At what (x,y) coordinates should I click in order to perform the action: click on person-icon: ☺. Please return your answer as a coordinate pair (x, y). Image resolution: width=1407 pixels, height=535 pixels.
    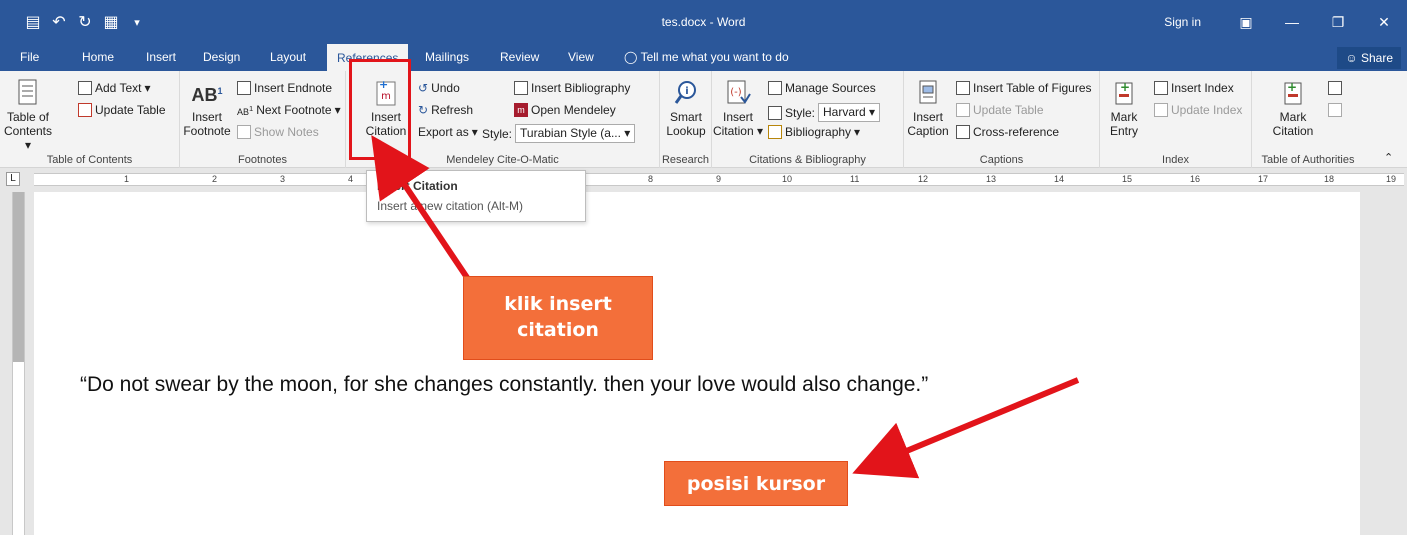
    Looking at the image, I should click on (1351, 58).